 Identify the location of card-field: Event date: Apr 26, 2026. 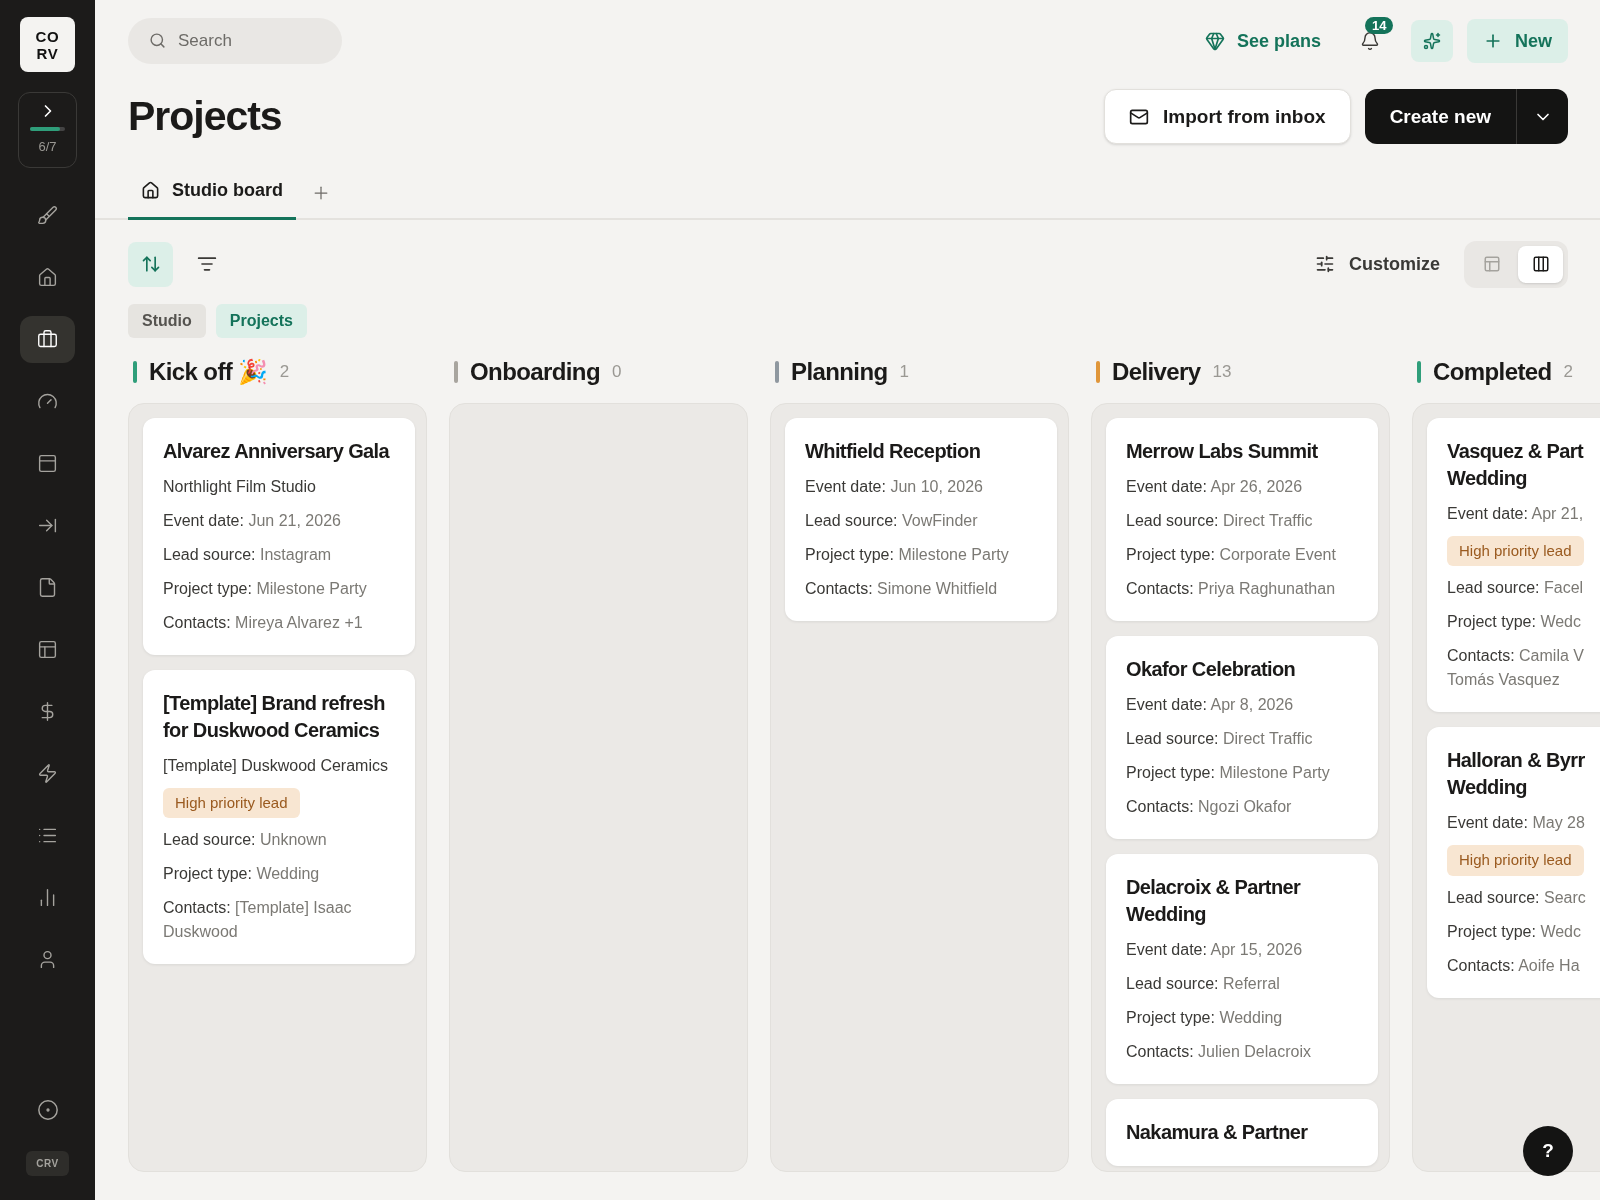
(1242, 486).